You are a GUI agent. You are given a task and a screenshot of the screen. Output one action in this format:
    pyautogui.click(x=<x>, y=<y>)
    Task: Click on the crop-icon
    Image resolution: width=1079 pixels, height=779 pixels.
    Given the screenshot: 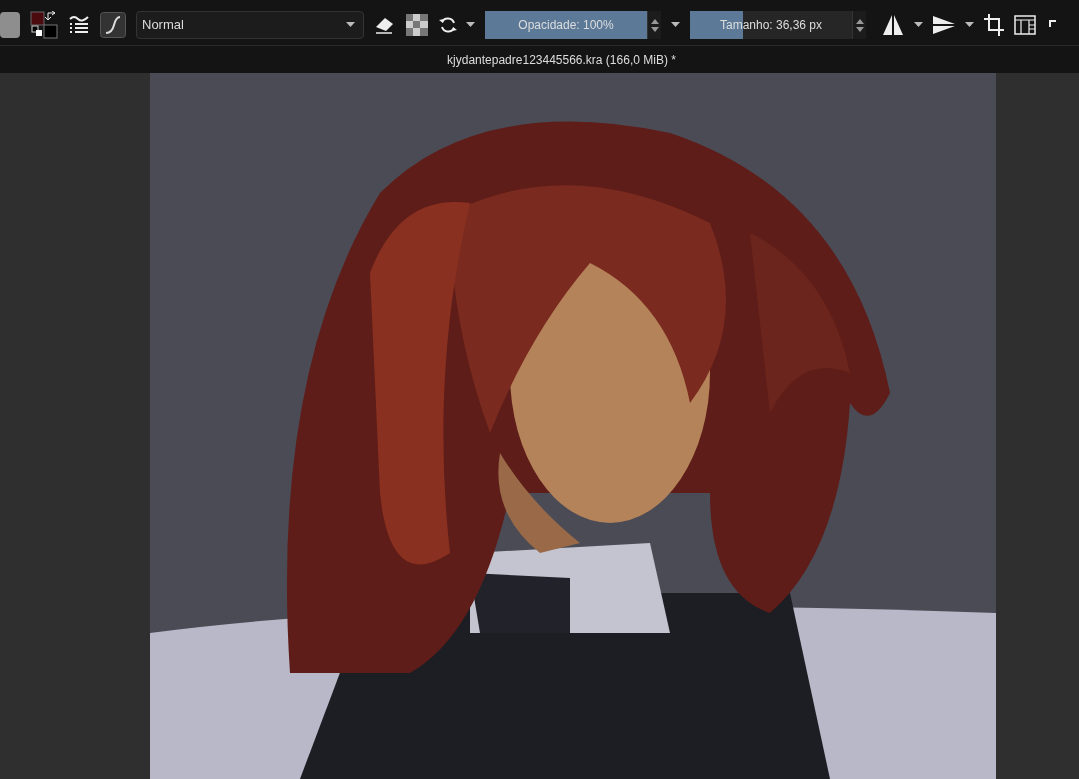 What is the action you would take?
    pyautogui.click(x=994, y=25)
    